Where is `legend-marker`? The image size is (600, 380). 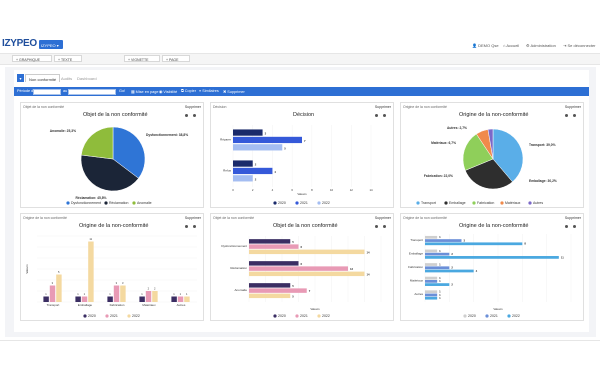
legend-marker is located at coordinates (502, 203).